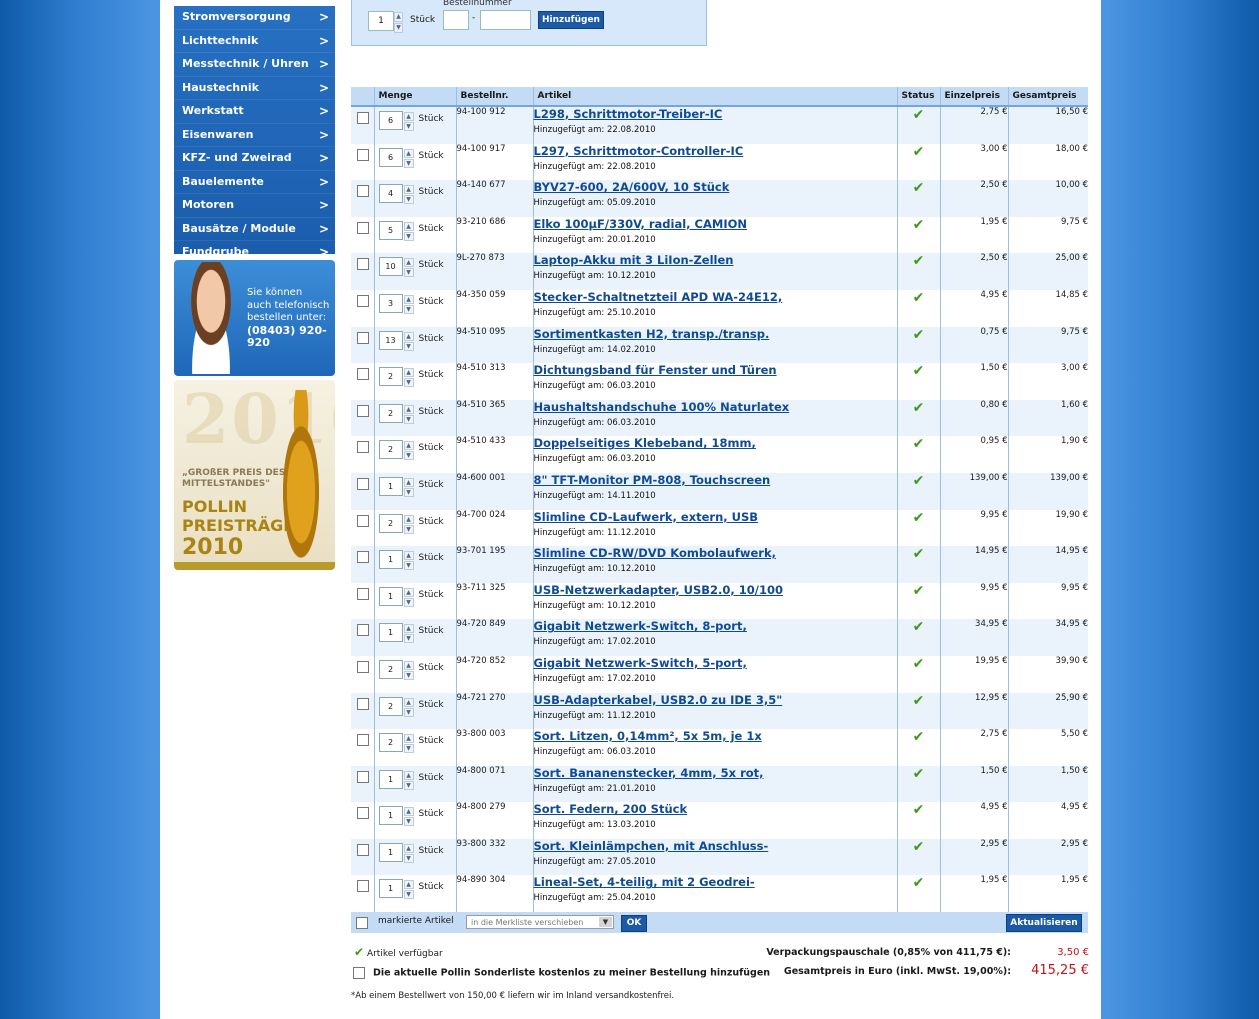  Describe the element at coordinates (396, 303) in the screenshot. I see `qty-input: 3 ▲ ▼` at that location.